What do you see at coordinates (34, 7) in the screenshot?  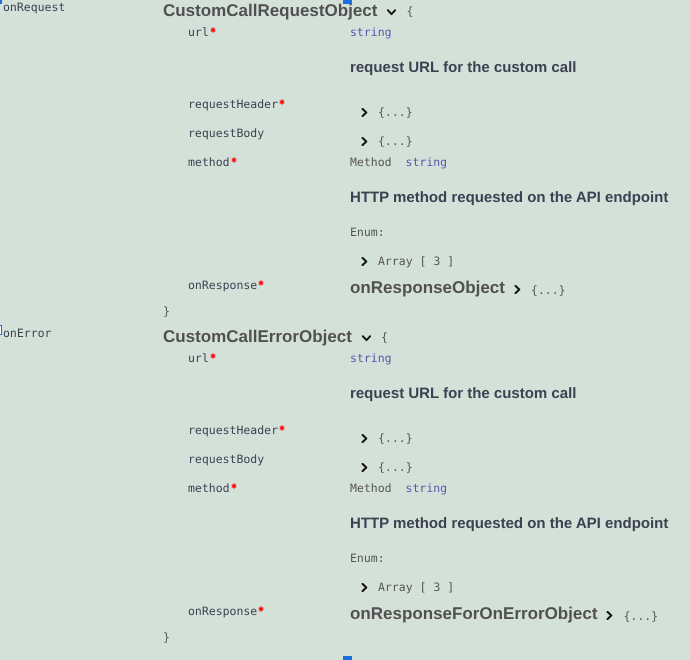 I see `property-name: onRequest` at bounding box center [34, 7].